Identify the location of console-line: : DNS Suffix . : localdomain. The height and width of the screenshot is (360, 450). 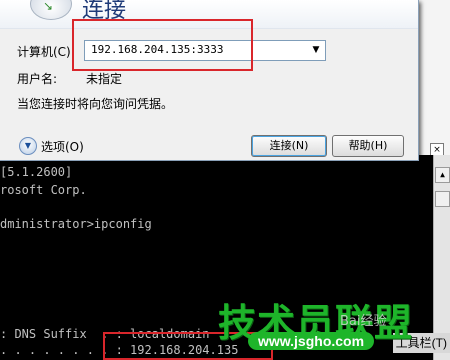
(105, 334).